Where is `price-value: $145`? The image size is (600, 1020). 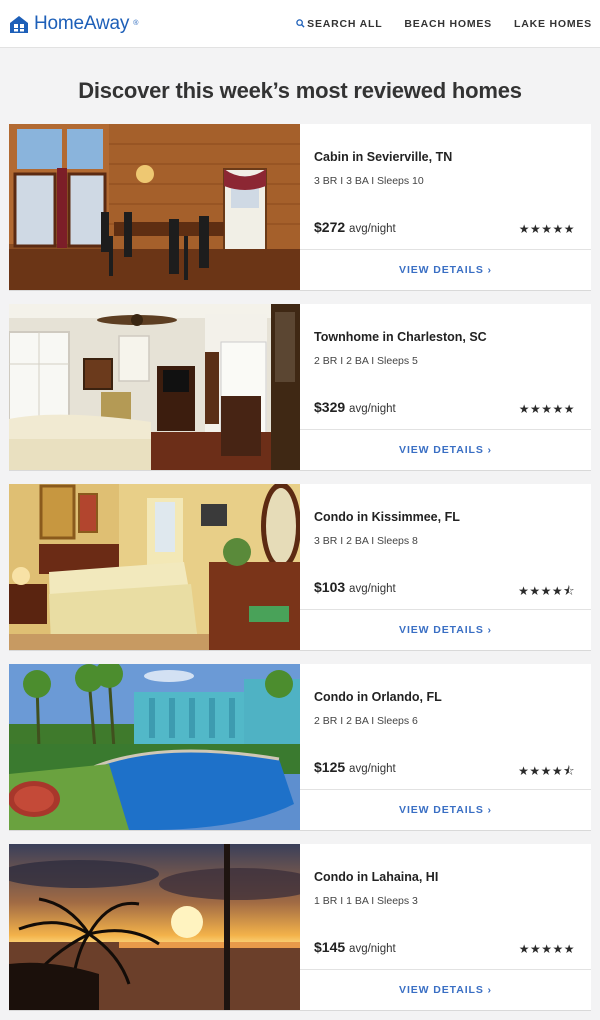 price-value: $145 is located at coordinates (330, 947).